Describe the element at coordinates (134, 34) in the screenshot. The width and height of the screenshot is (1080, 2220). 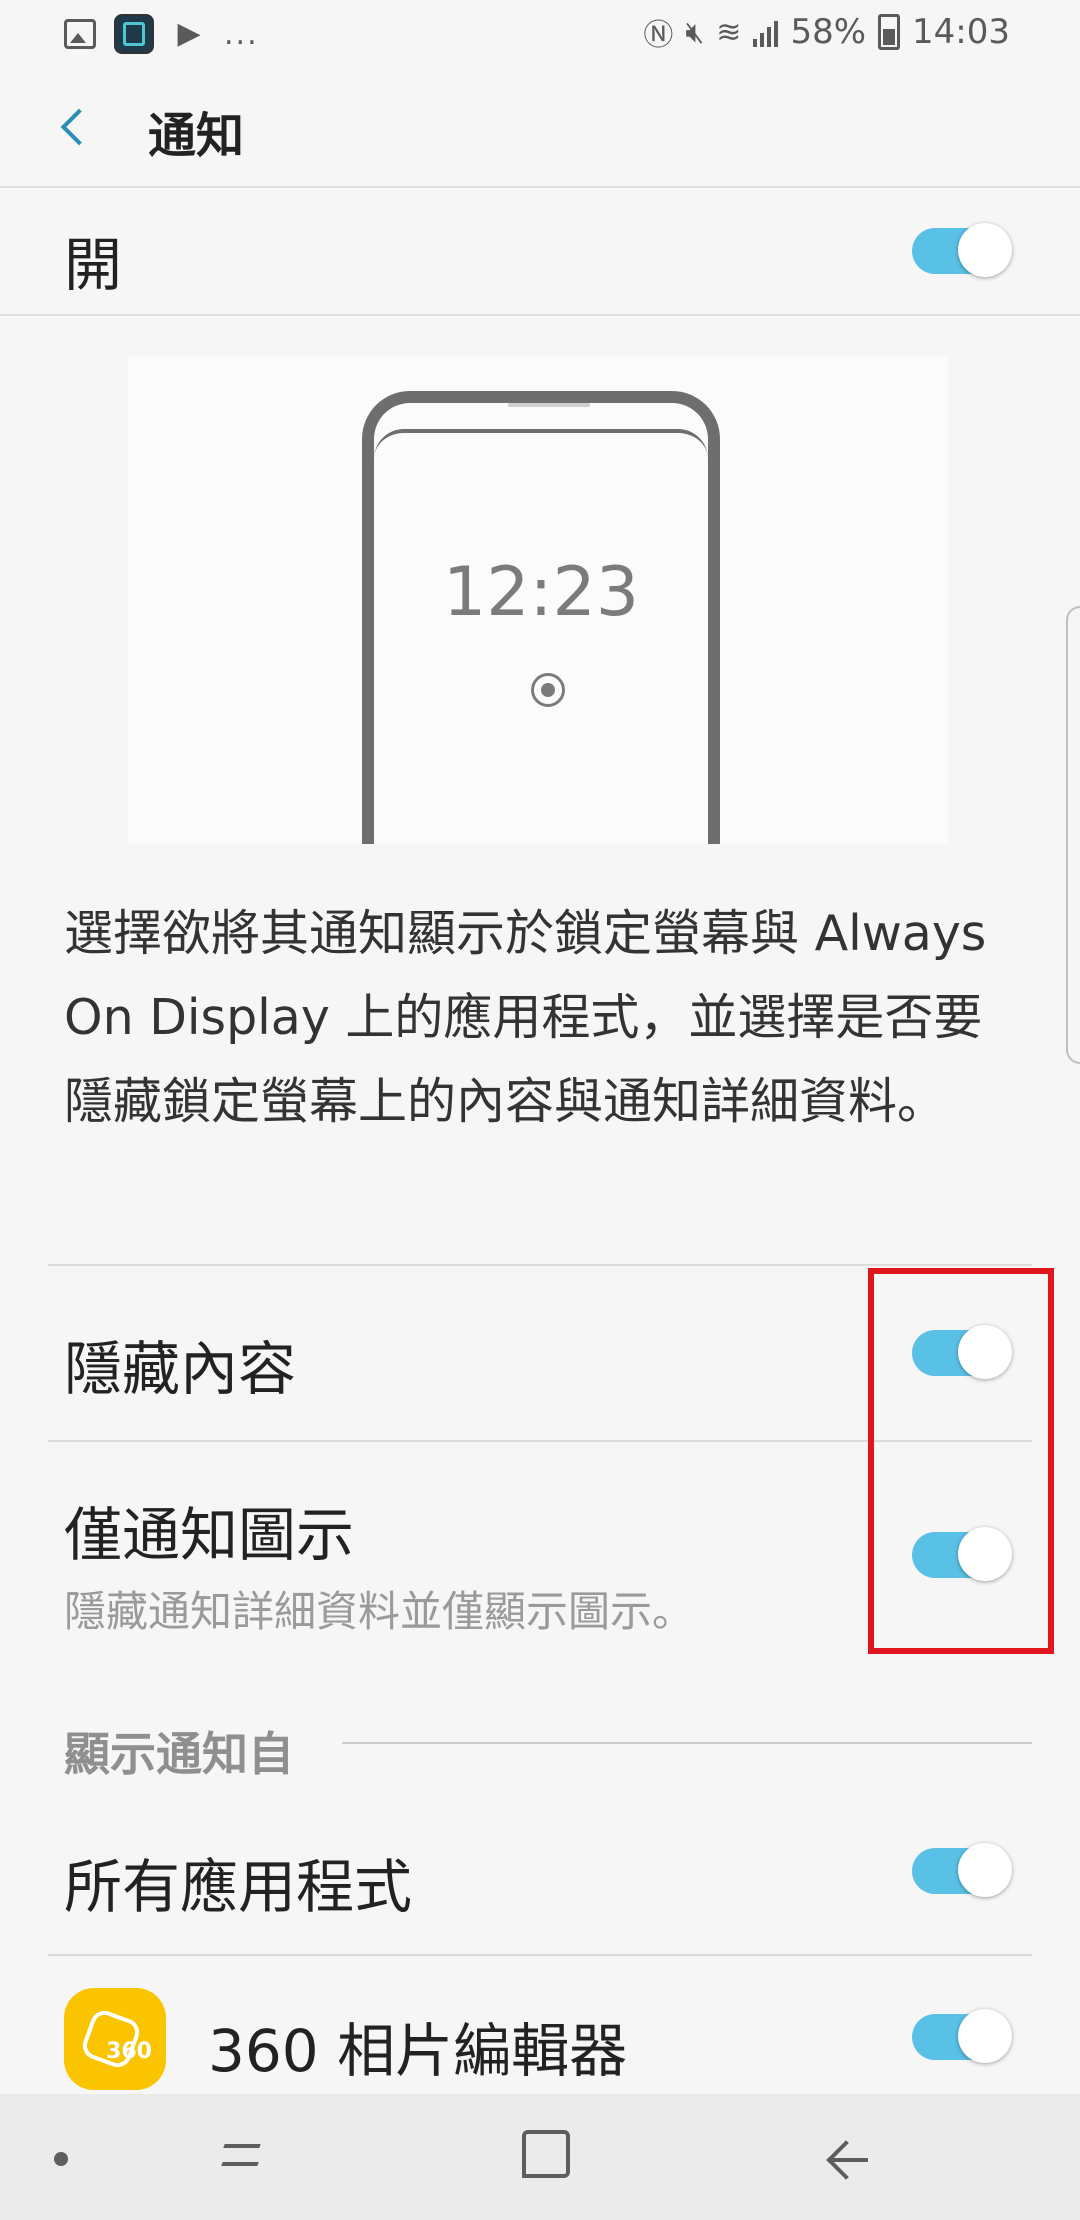
I see `app-notification-icon` at that location.